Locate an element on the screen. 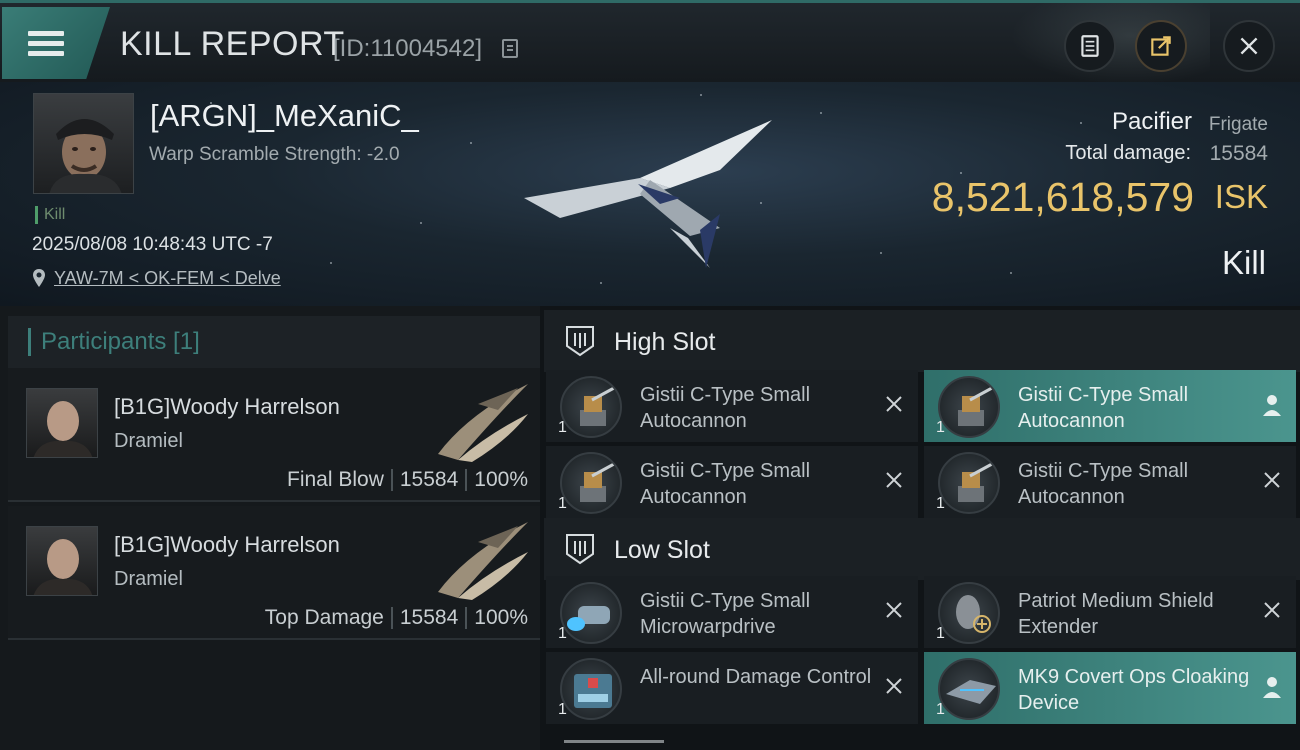 This screenshot has height=750, width=1300. victim-ship-class: Frigate is located at coordinates (1238, 124).